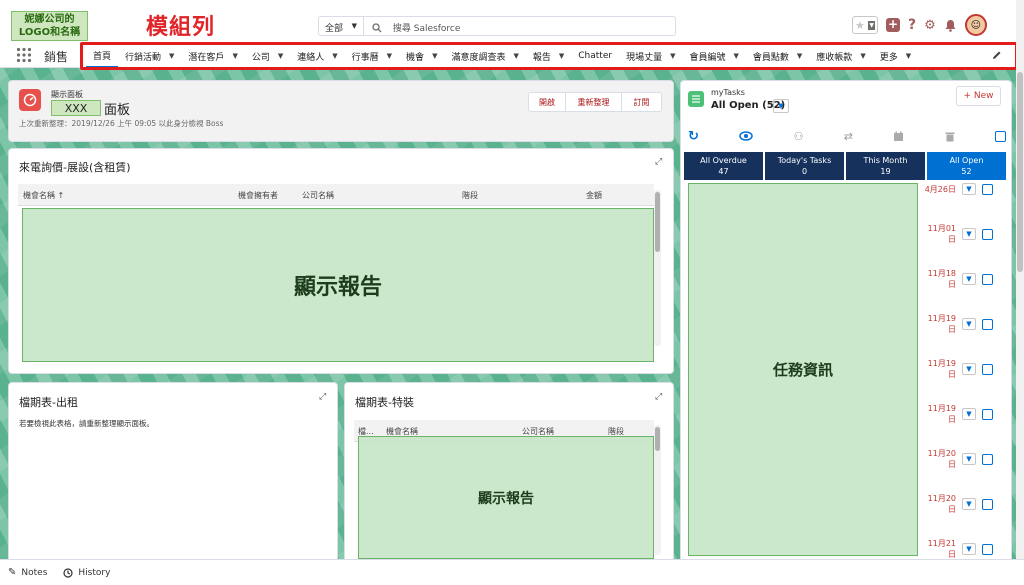 The width and height of the screenshot is (1024, 585). Describe the element at coordinates (384, 402) in the screenshot. I see `report-title-special: 檔期表-特裝` at that location.